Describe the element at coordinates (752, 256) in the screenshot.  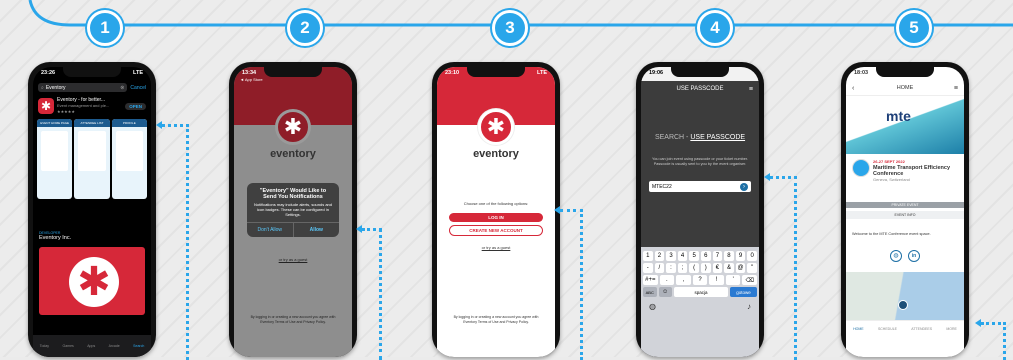
I see `keyboard-key: 0` at that location.